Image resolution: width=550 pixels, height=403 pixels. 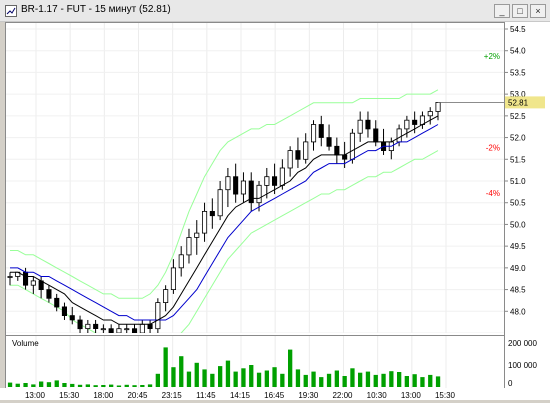 I want to click on price-axis-label: 51.0, so click(x=518, y=181).